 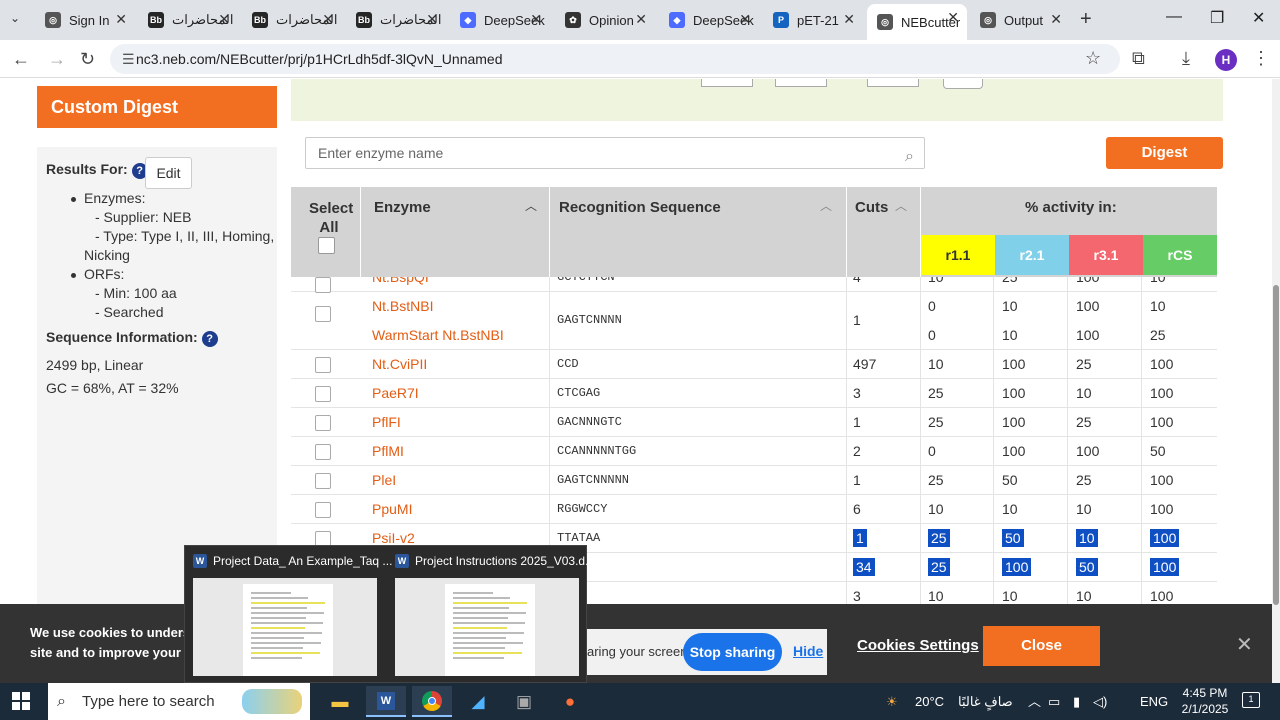 I want to click on help-icon: ?, so click(x=209, y=339).